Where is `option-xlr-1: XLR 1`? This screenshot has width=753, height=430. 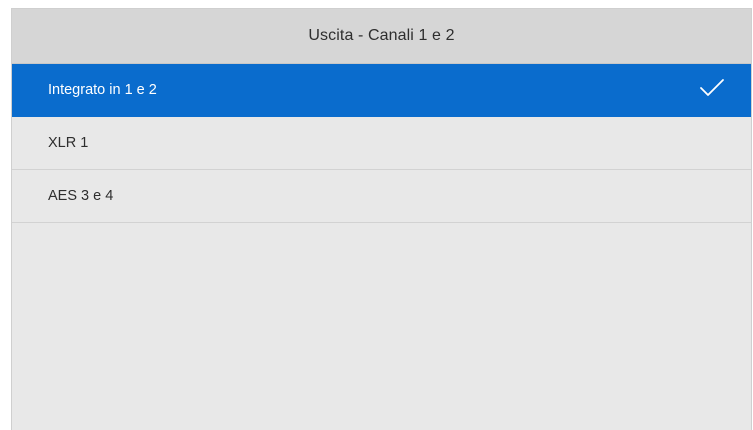
option-xlr-1: XLR 1 is located at coordinates (381, 143).